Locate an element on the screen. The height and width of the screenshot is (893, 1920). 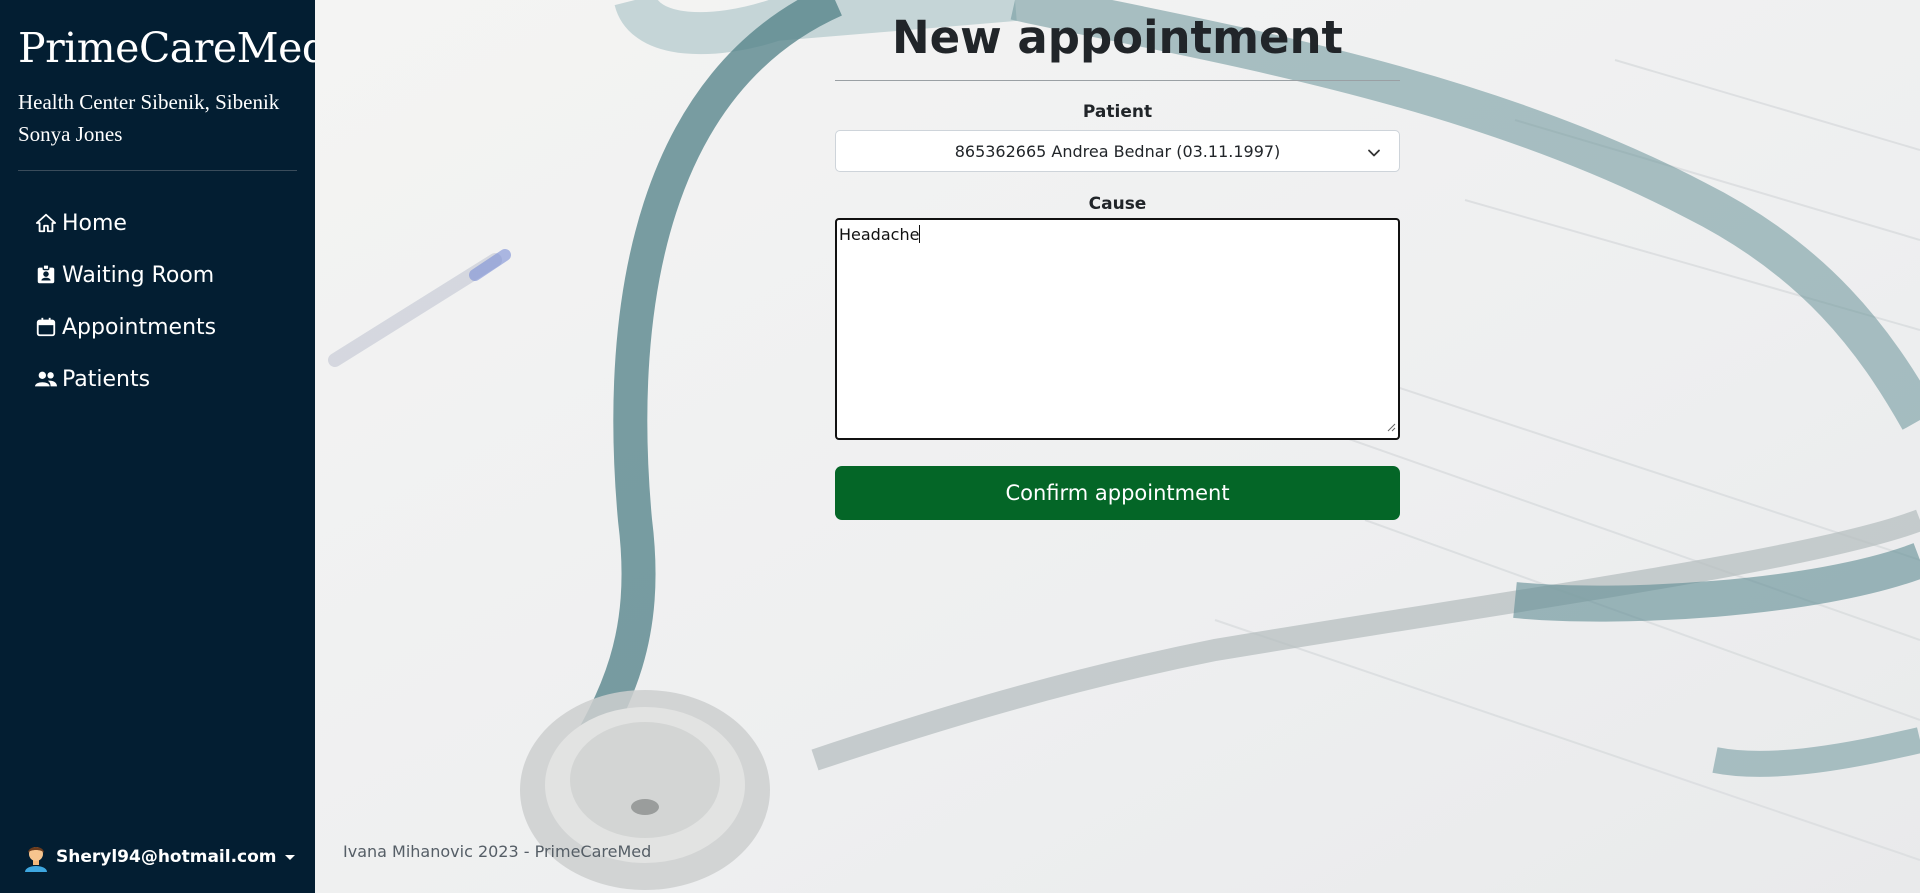
text-cursor is located at coordinates (920, 234).